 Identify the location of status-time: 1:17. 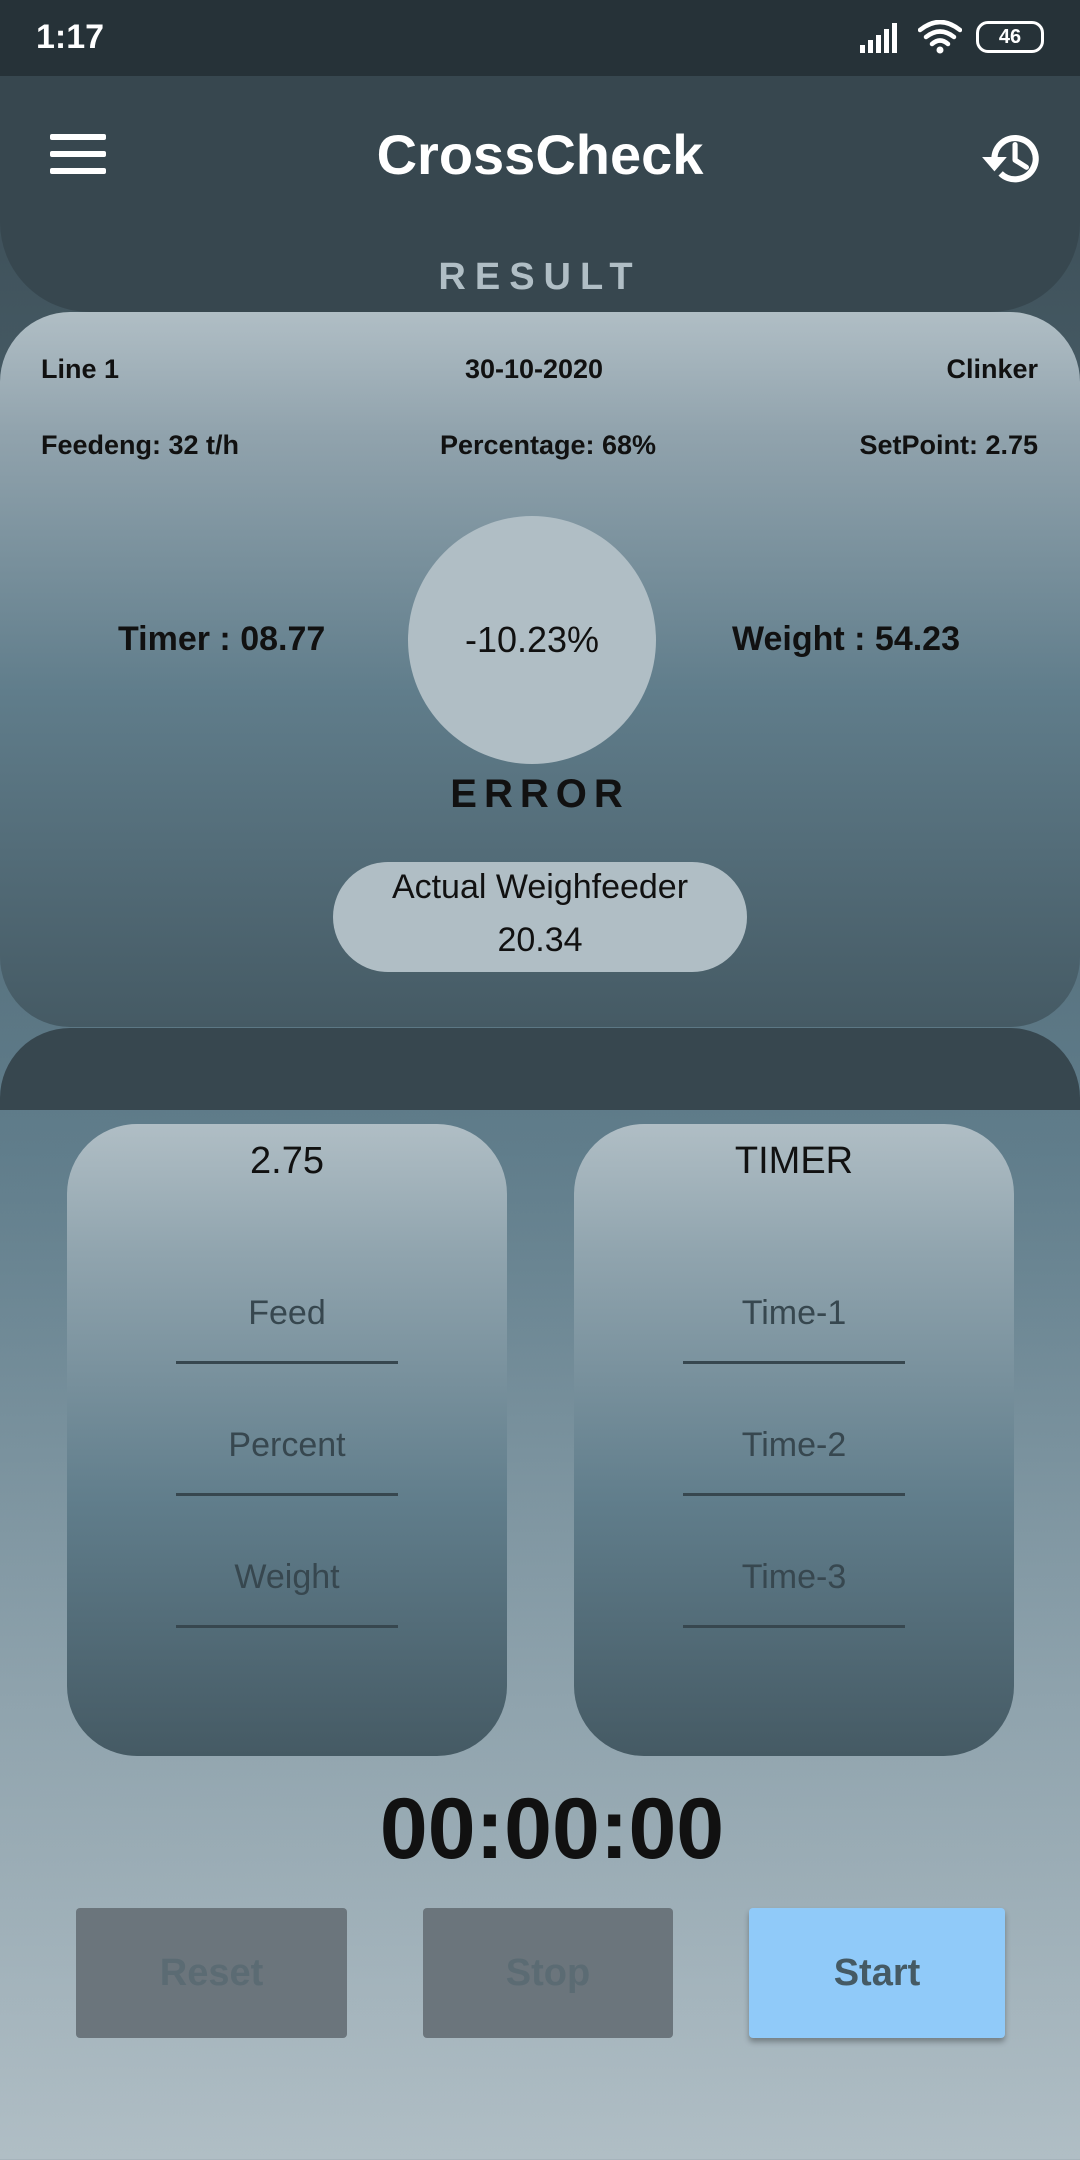
(70, 37).